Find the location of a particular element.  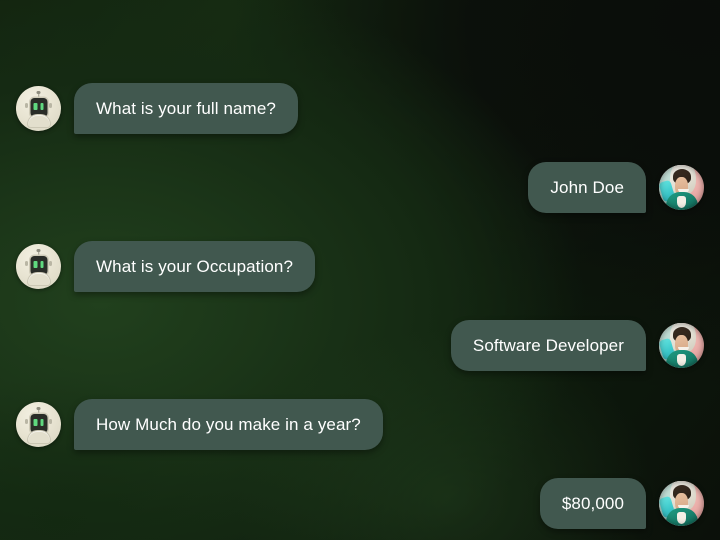

message-row-user: Software Developer is located at coordinates (577, 345).